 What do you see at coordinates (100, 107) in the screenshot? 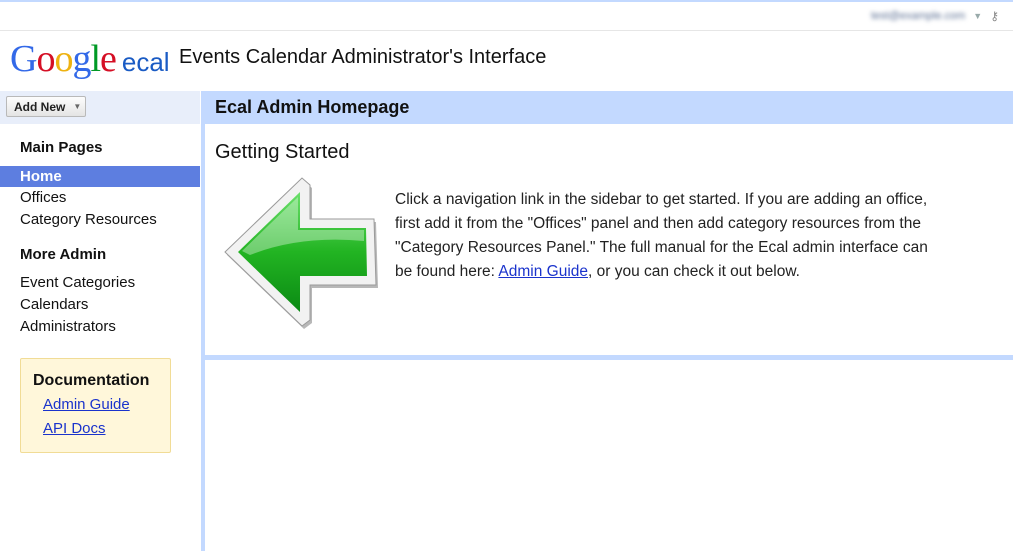
I see `add-new-bar: Add New ▼` at bounding box center [100, 107].